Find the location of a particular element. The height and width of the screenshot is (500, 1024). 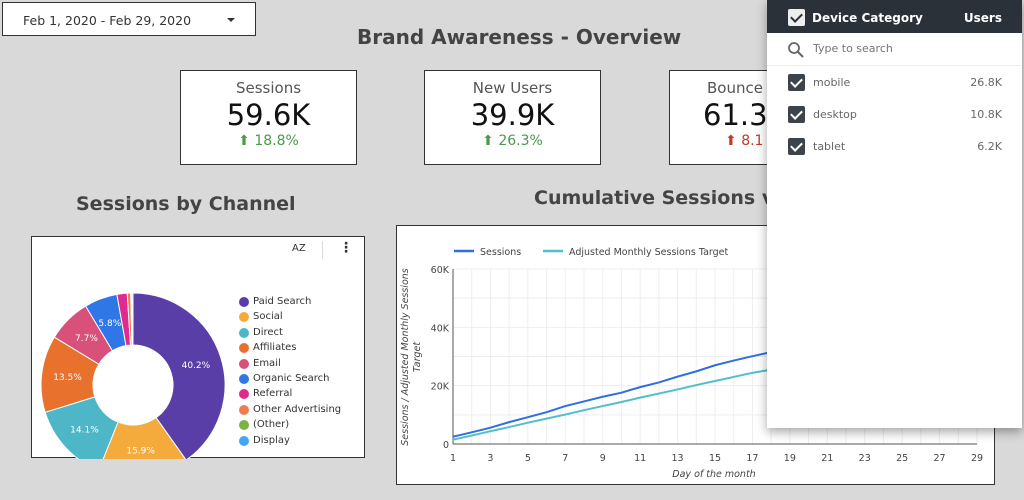

kpi-label: New Users is located at coordinates (512, 88).